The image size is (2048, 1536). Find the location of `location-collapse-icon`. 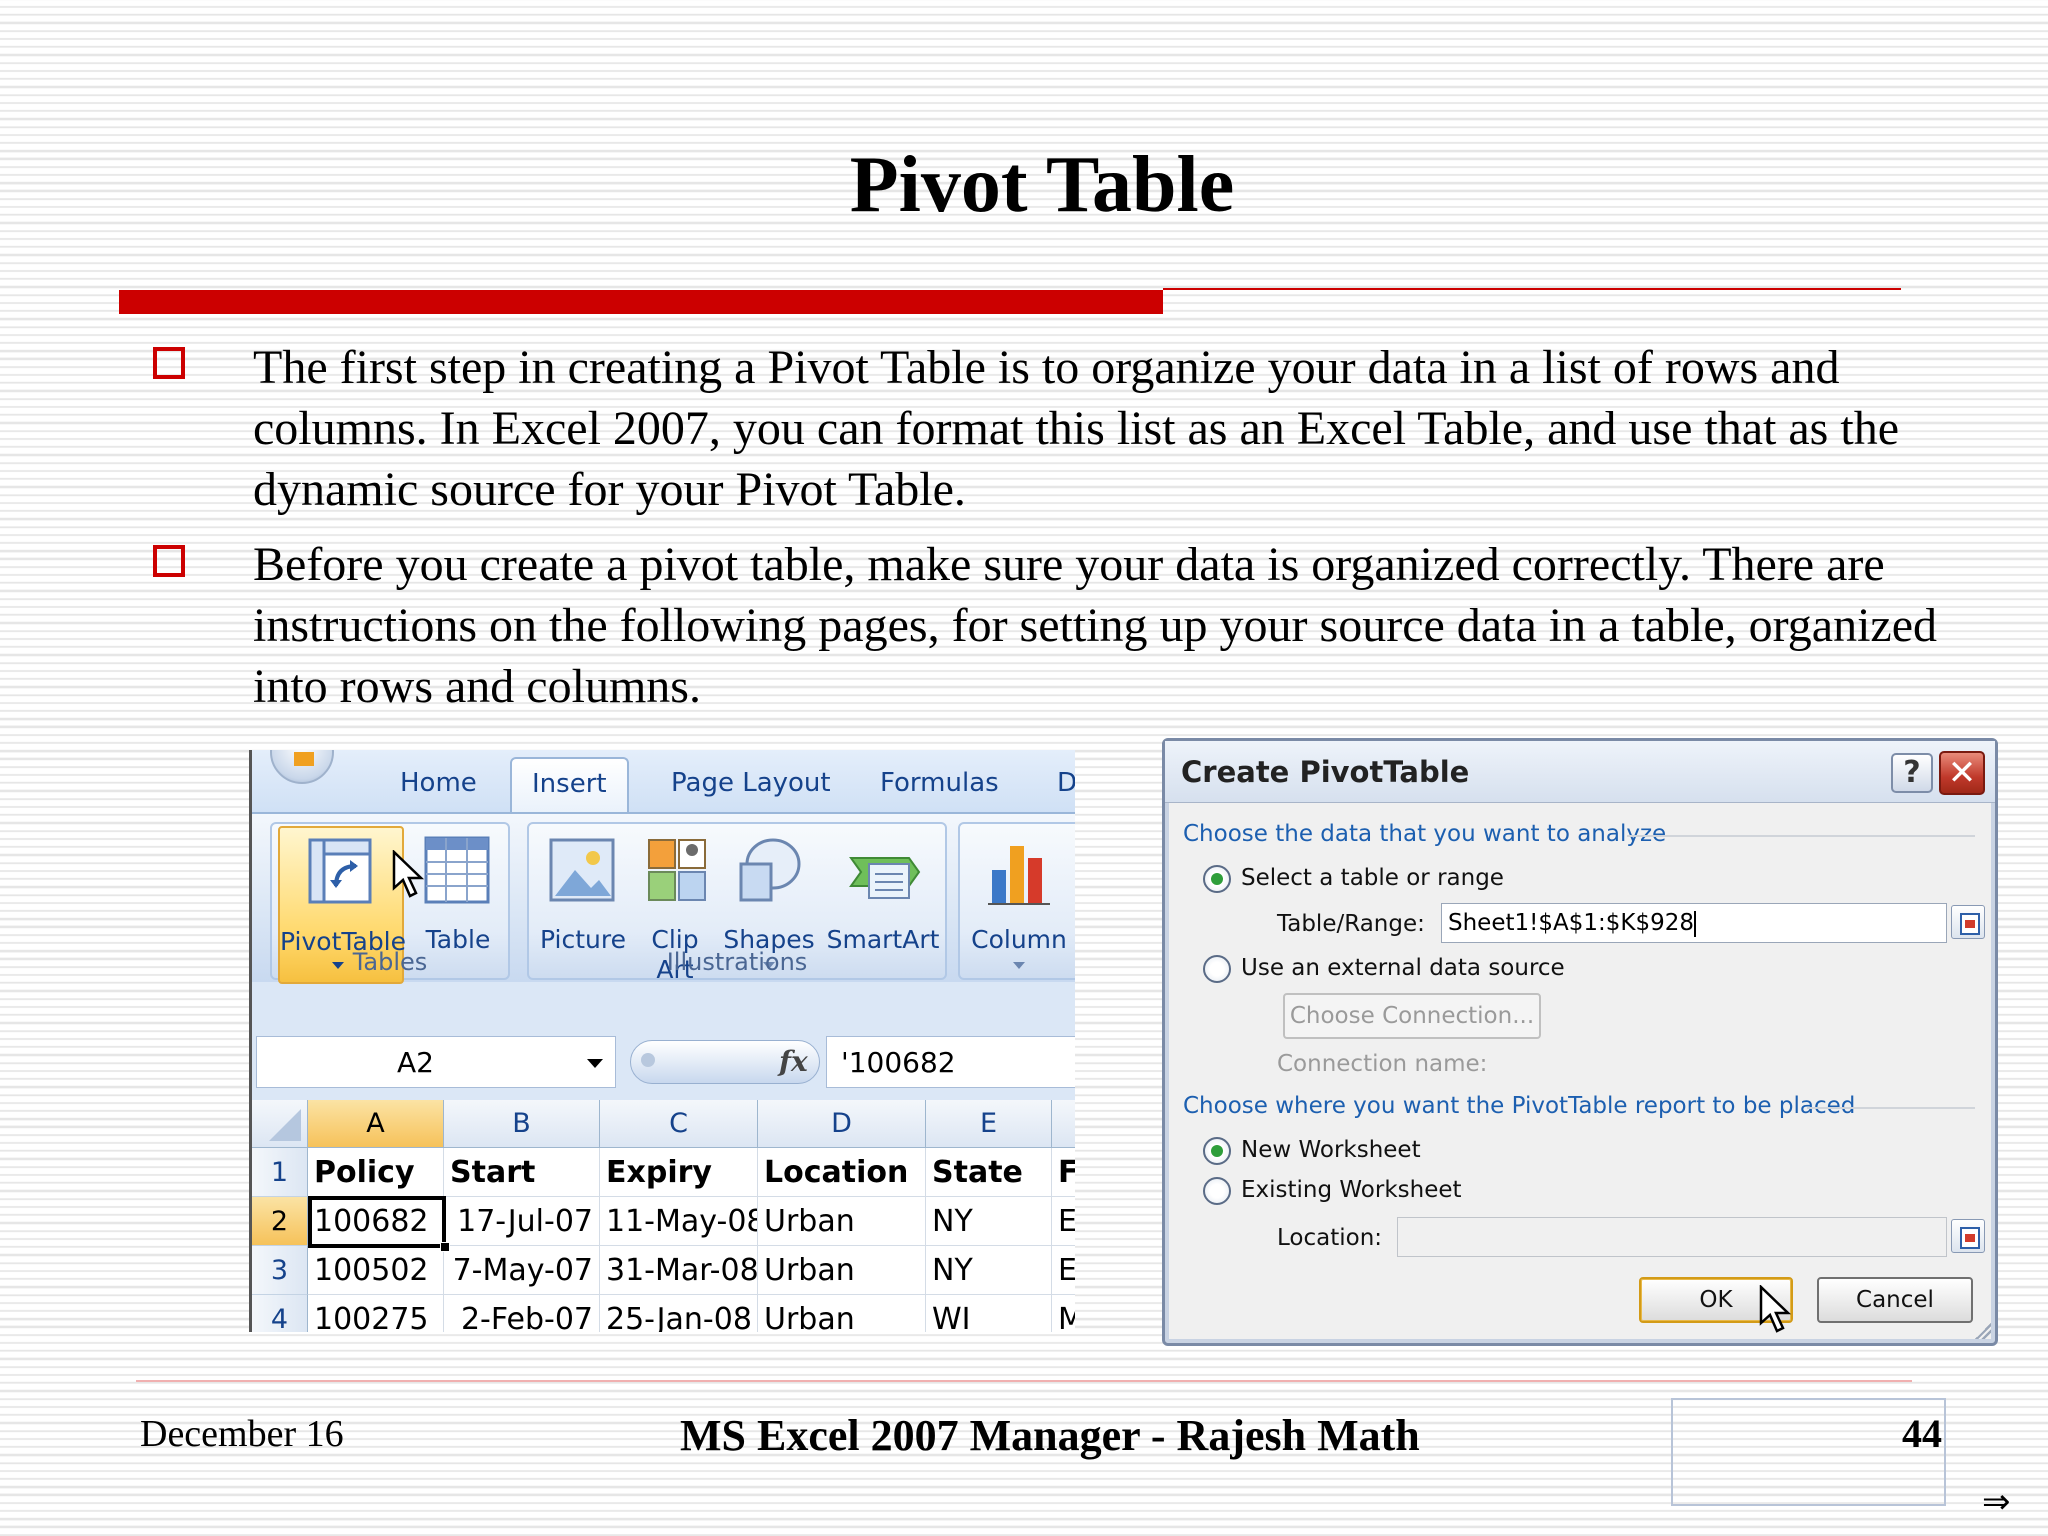

location-collapse-icon is located at coordinates (1968, 1236).